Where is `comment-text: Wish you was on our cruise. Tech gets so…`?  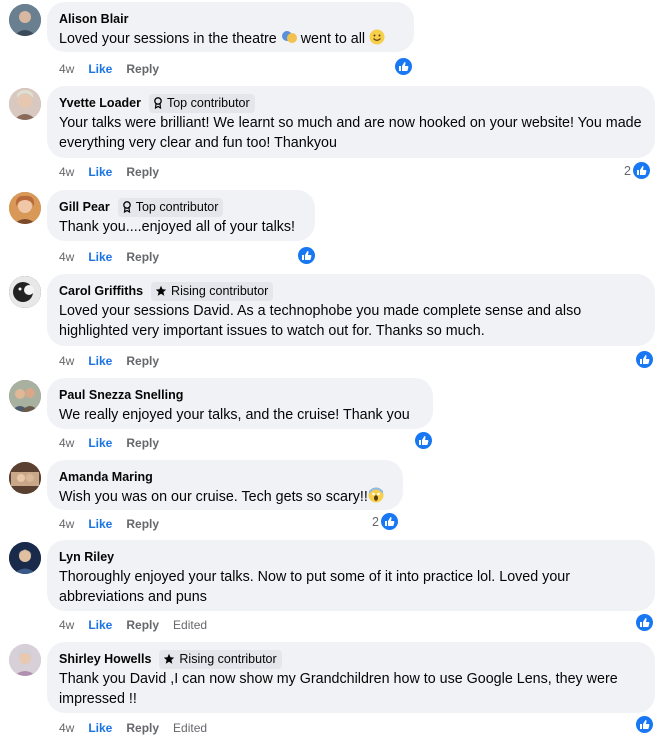 comment-text: Wish you was on our cruise. Tech gets so… is located at coordinates (225, 498).